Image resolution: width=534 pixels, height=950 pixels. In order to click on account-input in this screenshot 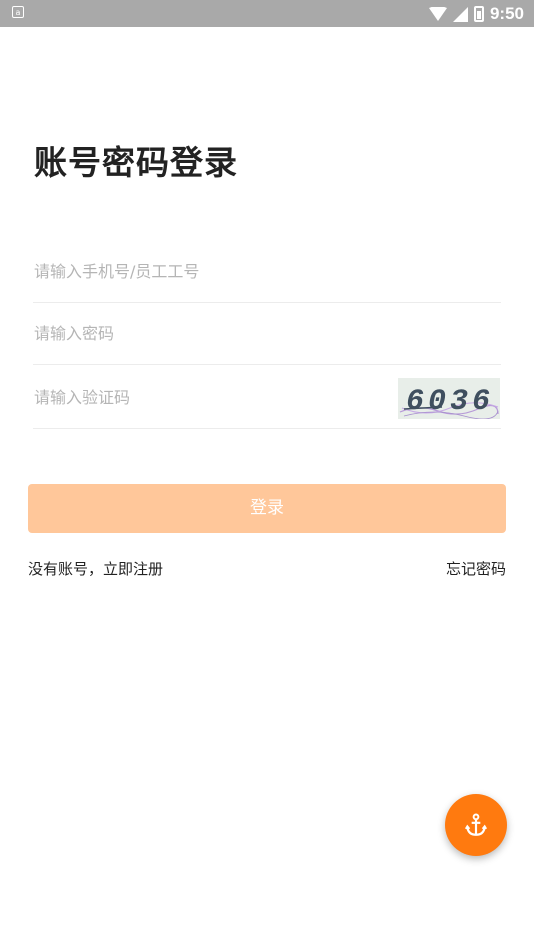, I will do `click(267, 271)`.